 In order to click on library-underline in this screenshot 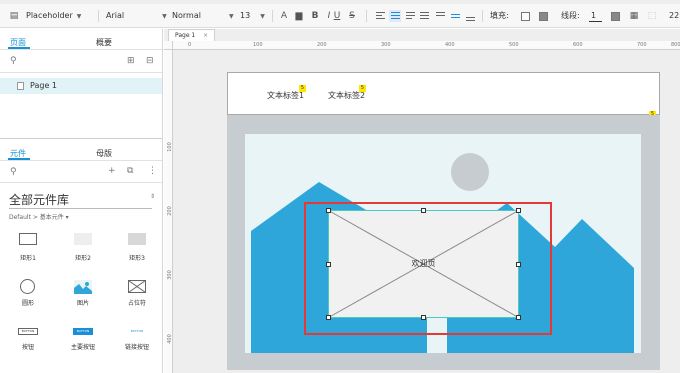, I will do `click(80, 208)`.